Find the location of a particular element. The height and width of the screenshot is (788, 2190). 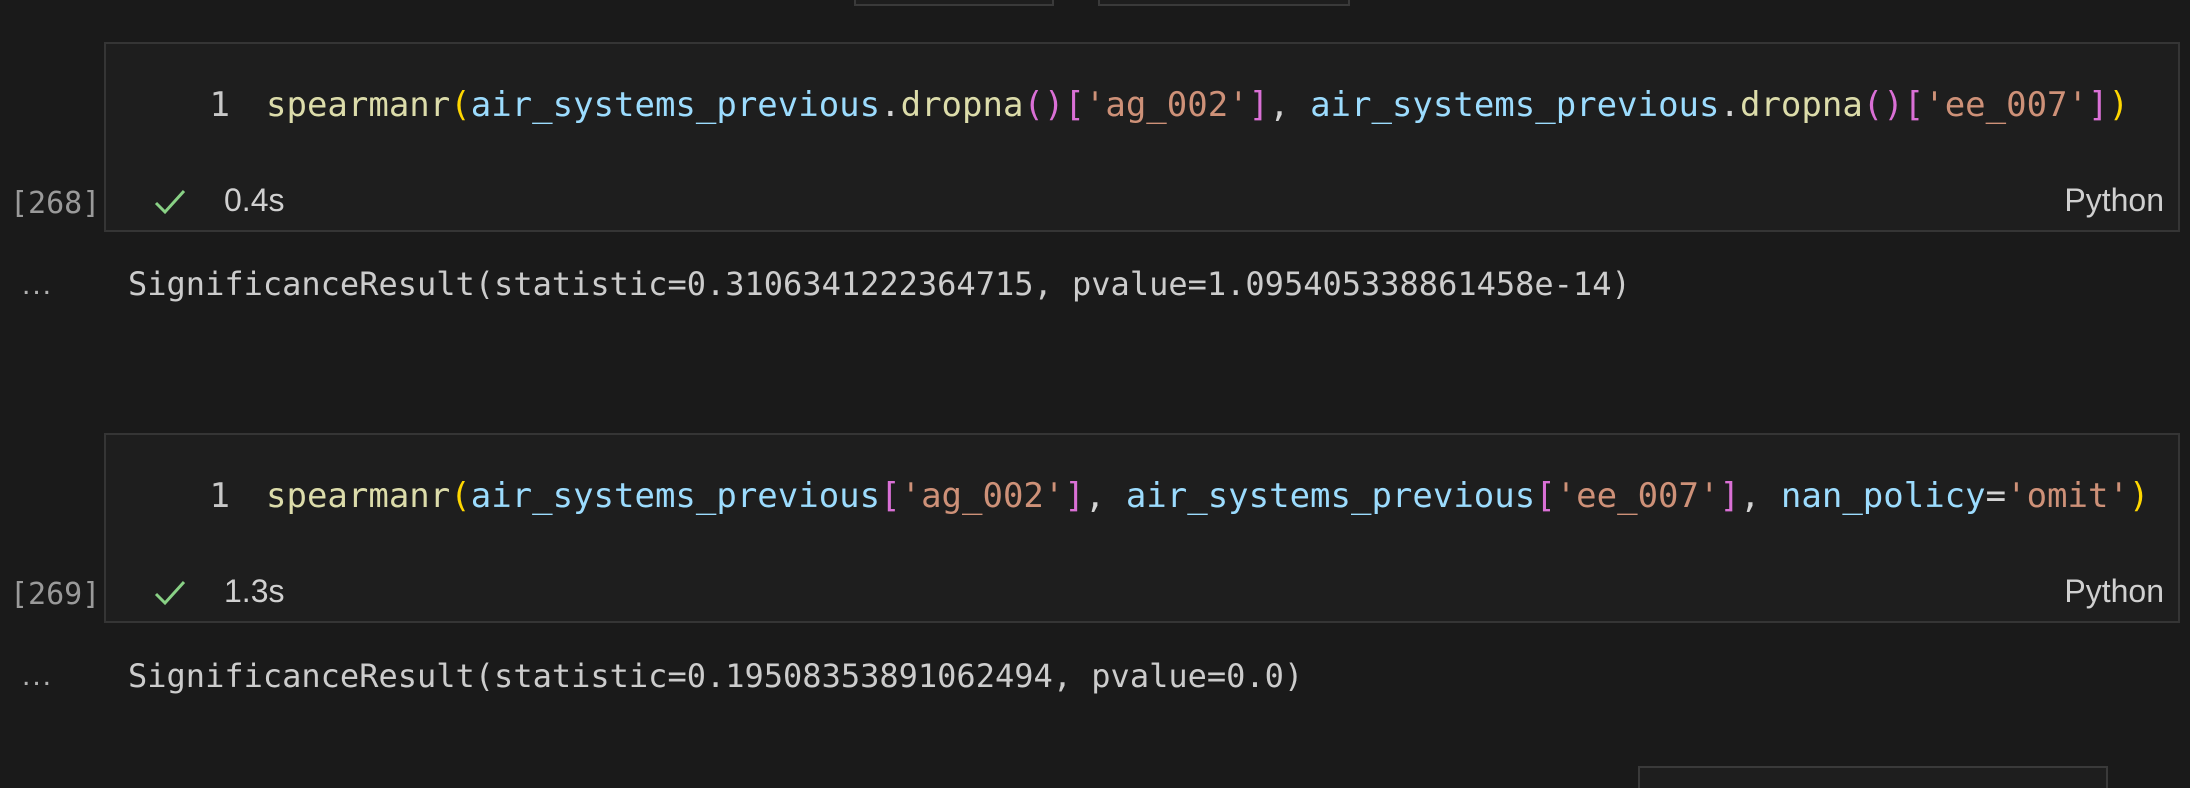

execution-duration: 1.3s is located at coordinates (254, 591).